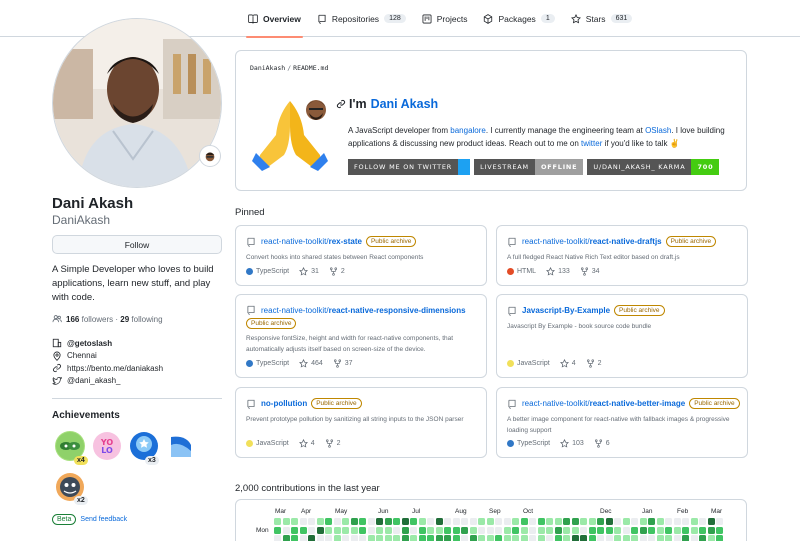  What do you see at coordinates (345, 241) in the screenshot?
I see `repo-name-link: rex-state` at bounding box center [345, 241].